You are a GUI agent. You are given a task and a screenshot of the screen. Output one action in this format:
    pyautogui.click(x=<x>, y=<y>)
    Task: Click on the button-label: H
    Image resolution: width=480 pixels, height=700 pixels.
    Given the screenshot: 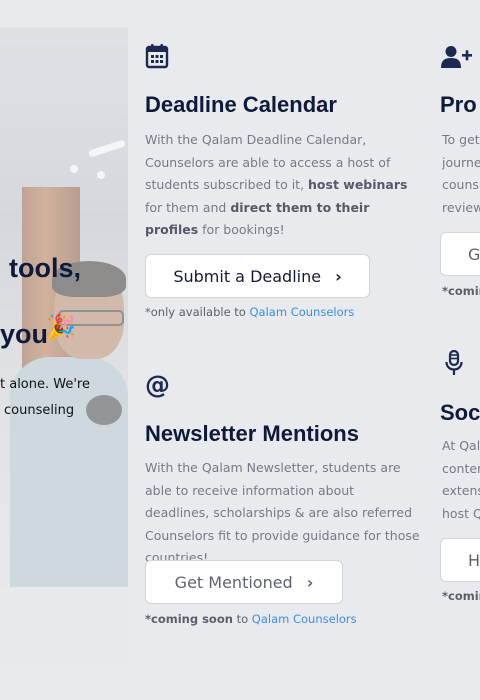 What is the action you would take?
    pyautogui.click(x=474, y=560)
    